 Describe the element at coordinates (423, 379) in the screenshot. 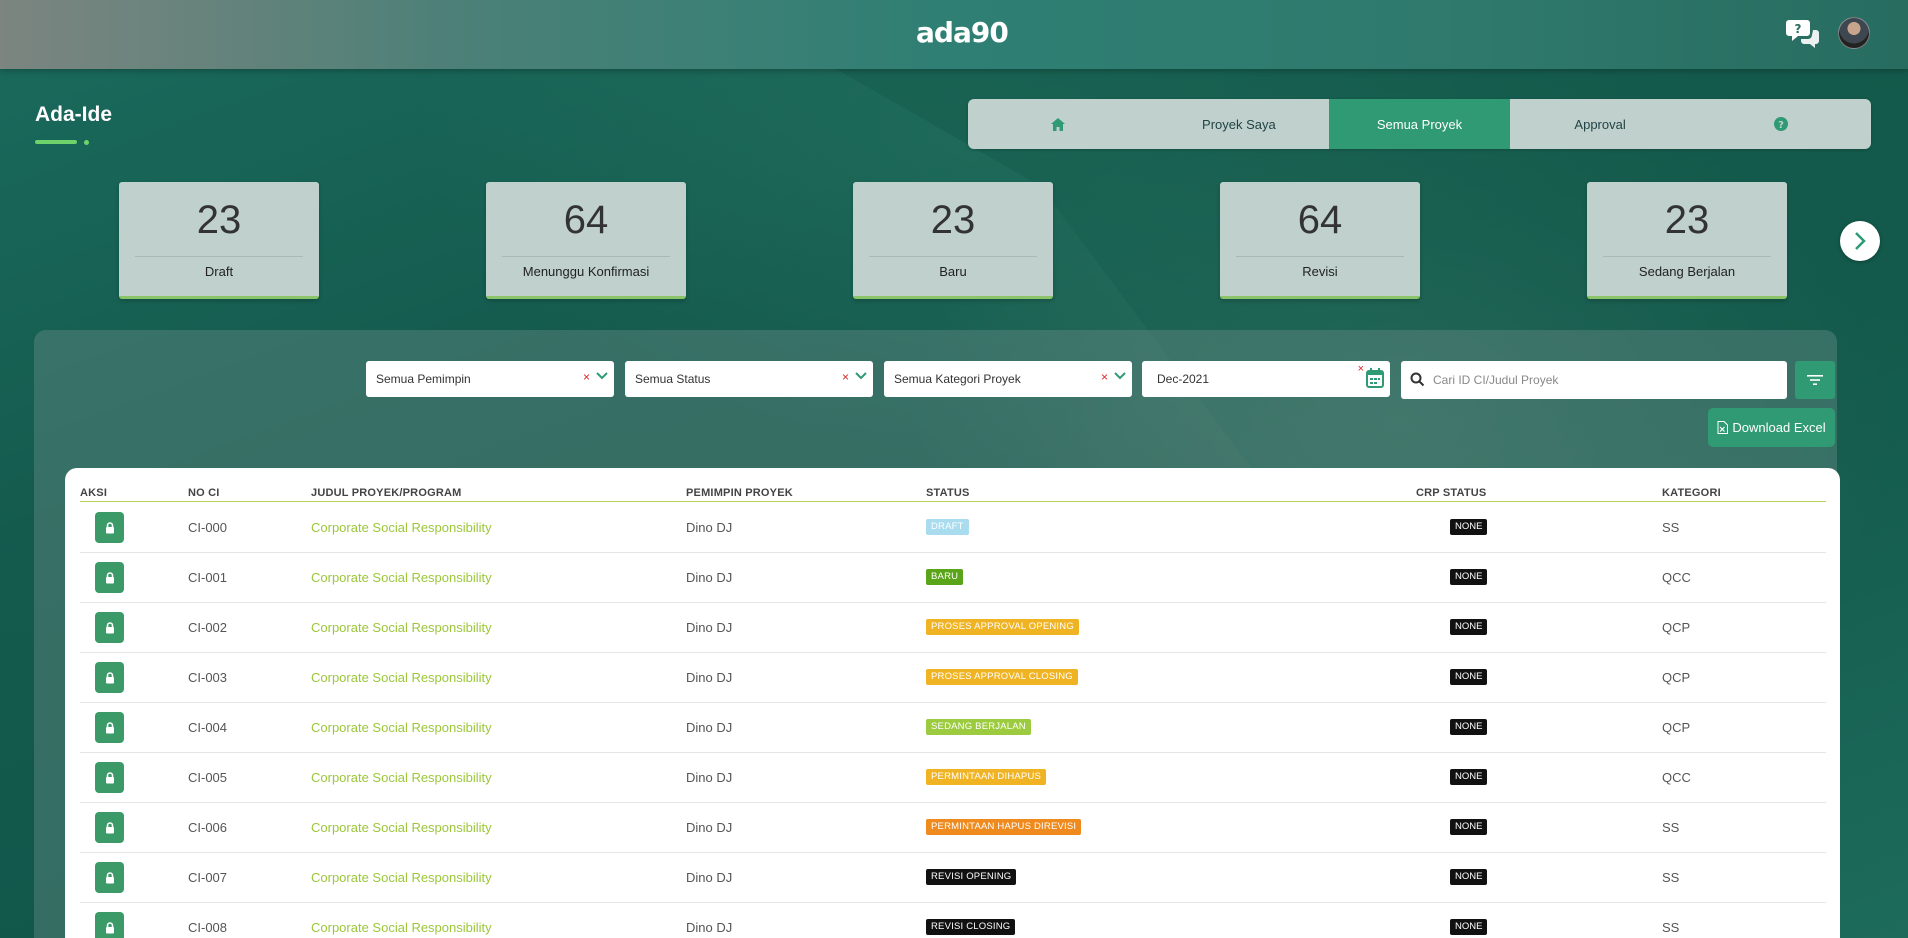

I see `select-value: Semua Pemimpin` at that location.